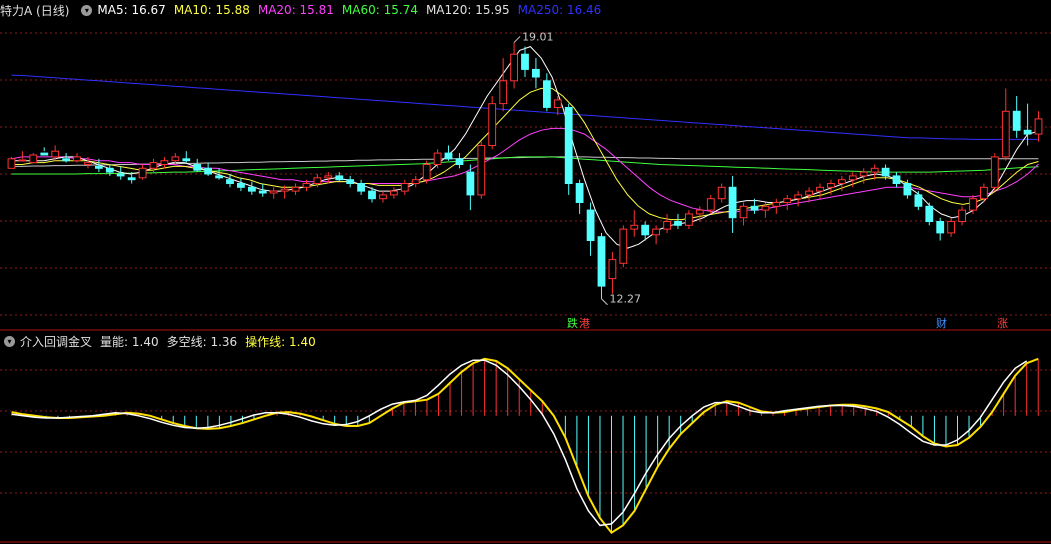 This screenshot has height=544, width=1051. I want to click on high-price-label: 19.01, so click(538, 36).